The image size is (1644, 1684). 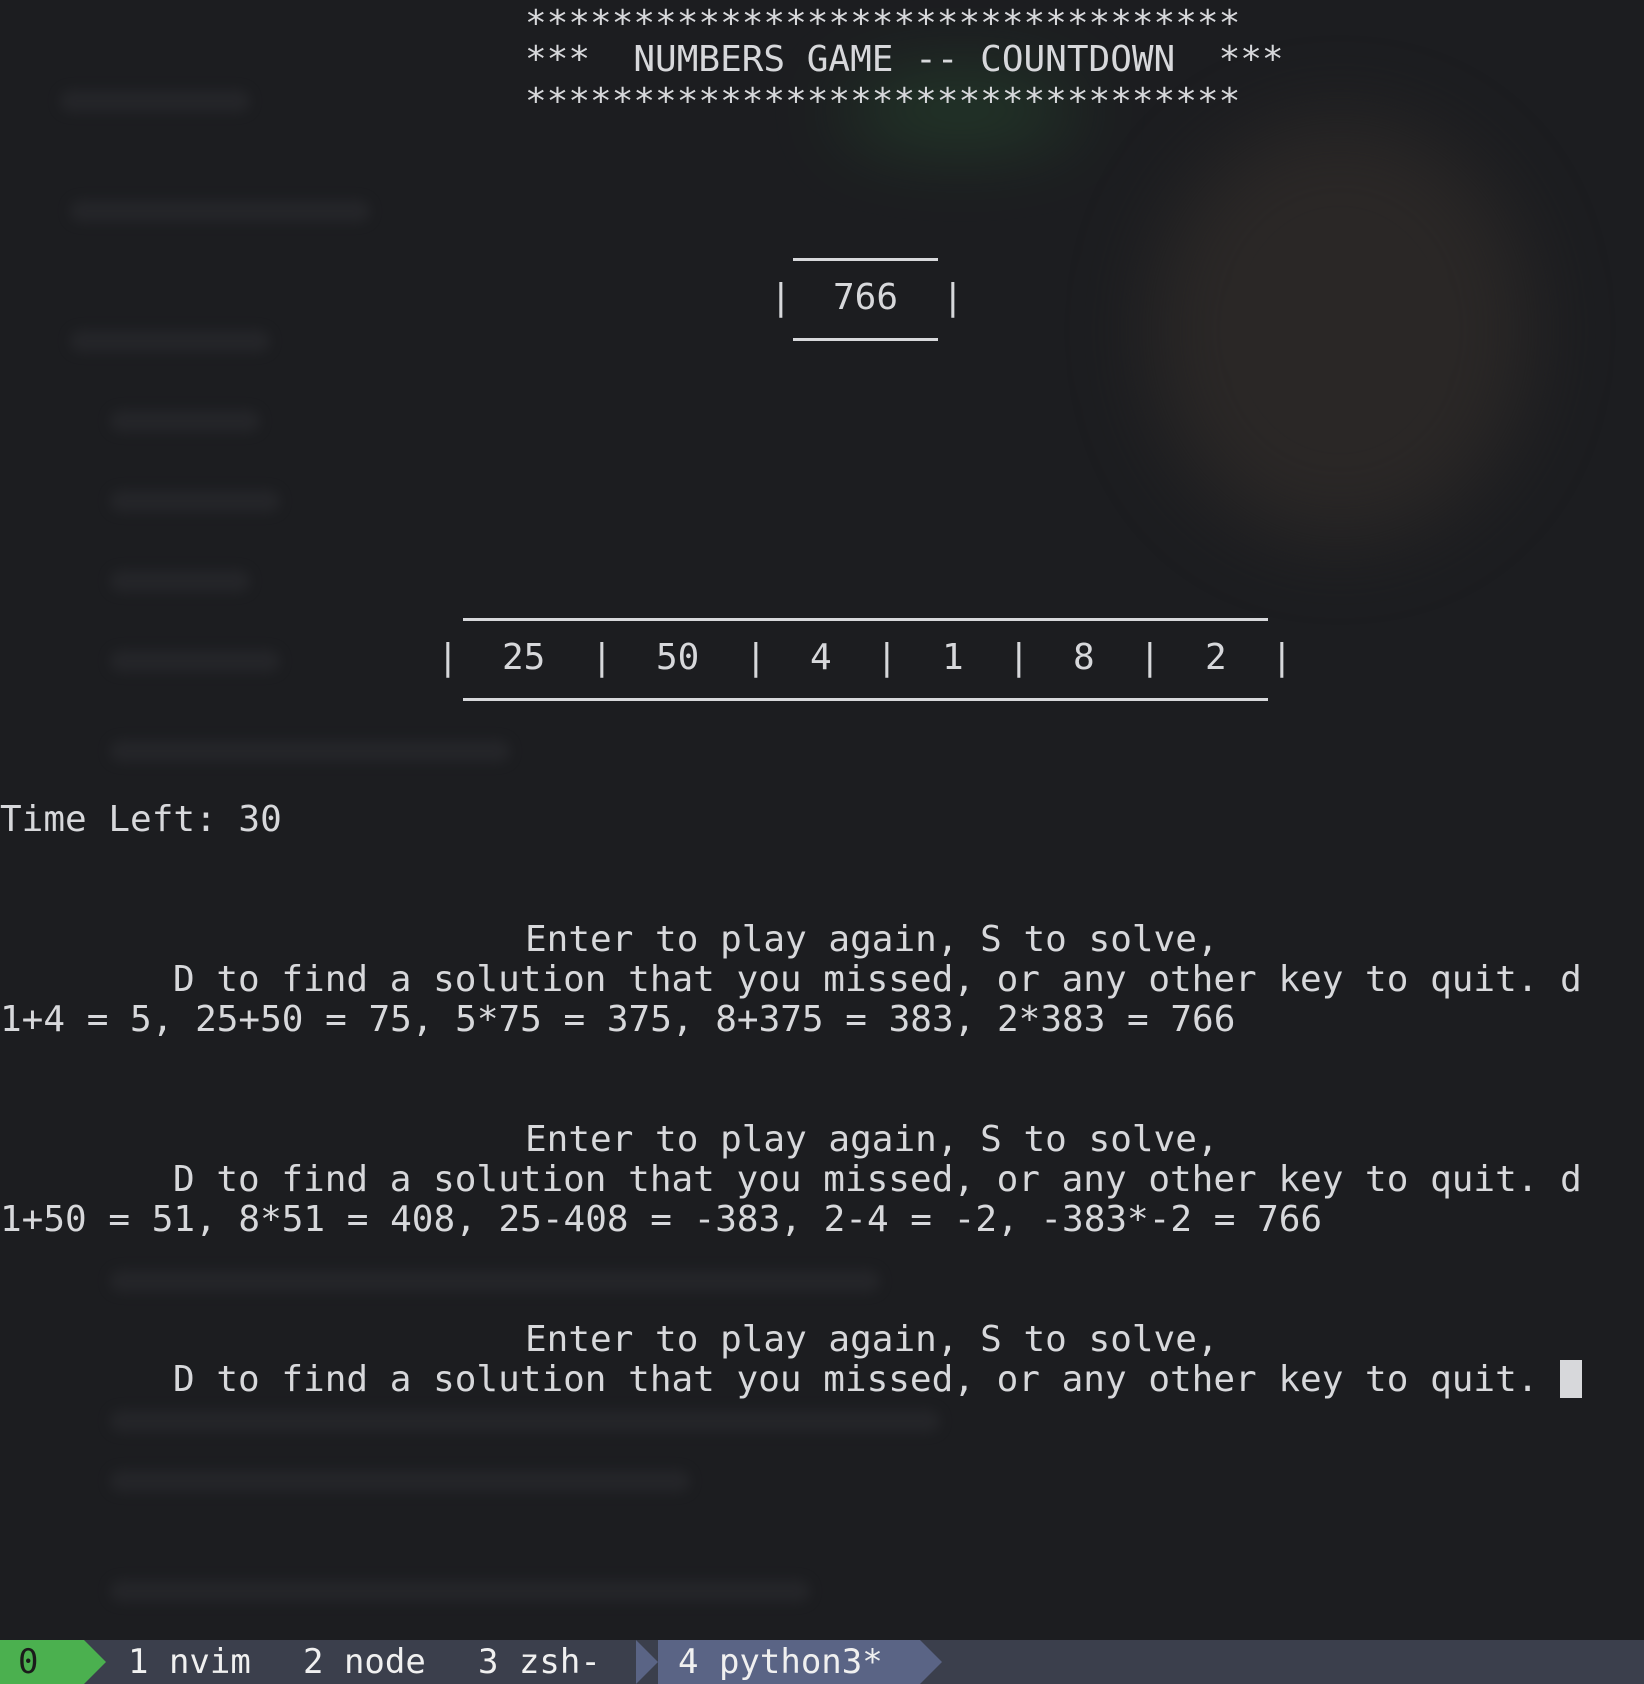 I want to click on text-cursor, so click(x=1571, y=1379).